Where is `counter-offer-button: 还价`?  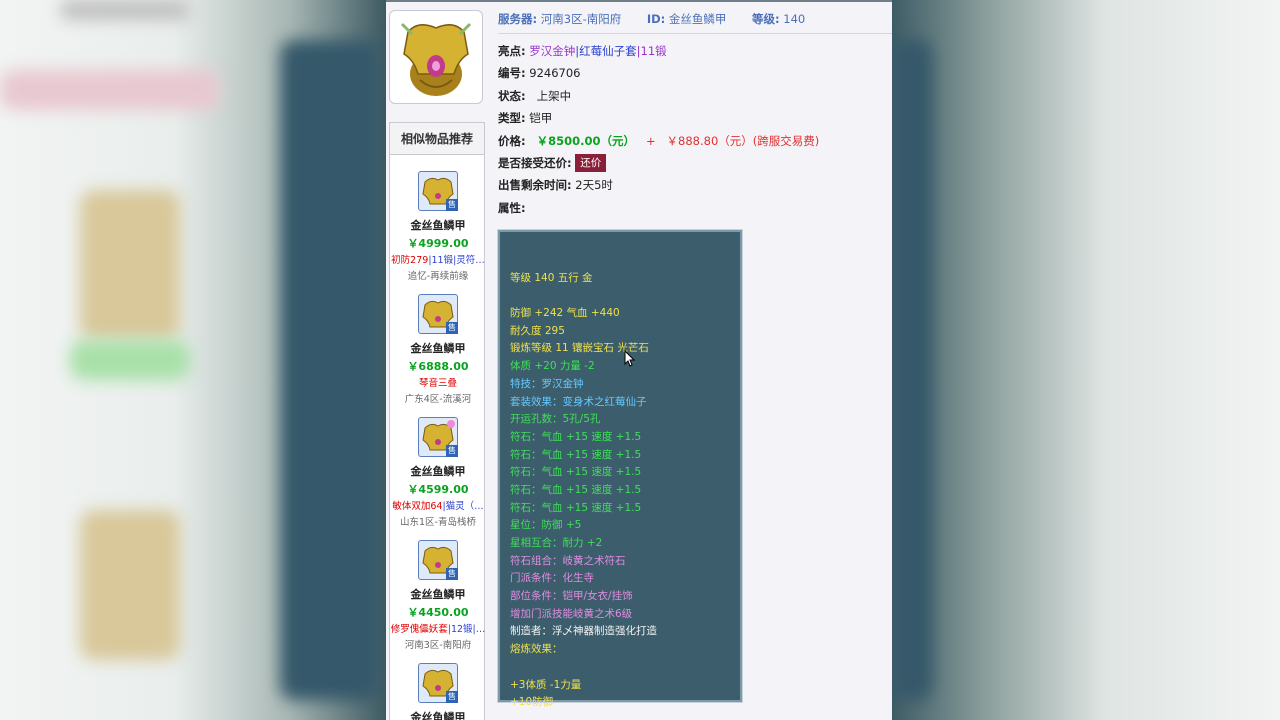
counter-offer-button: 还价 is located at coordinates (591, 163).